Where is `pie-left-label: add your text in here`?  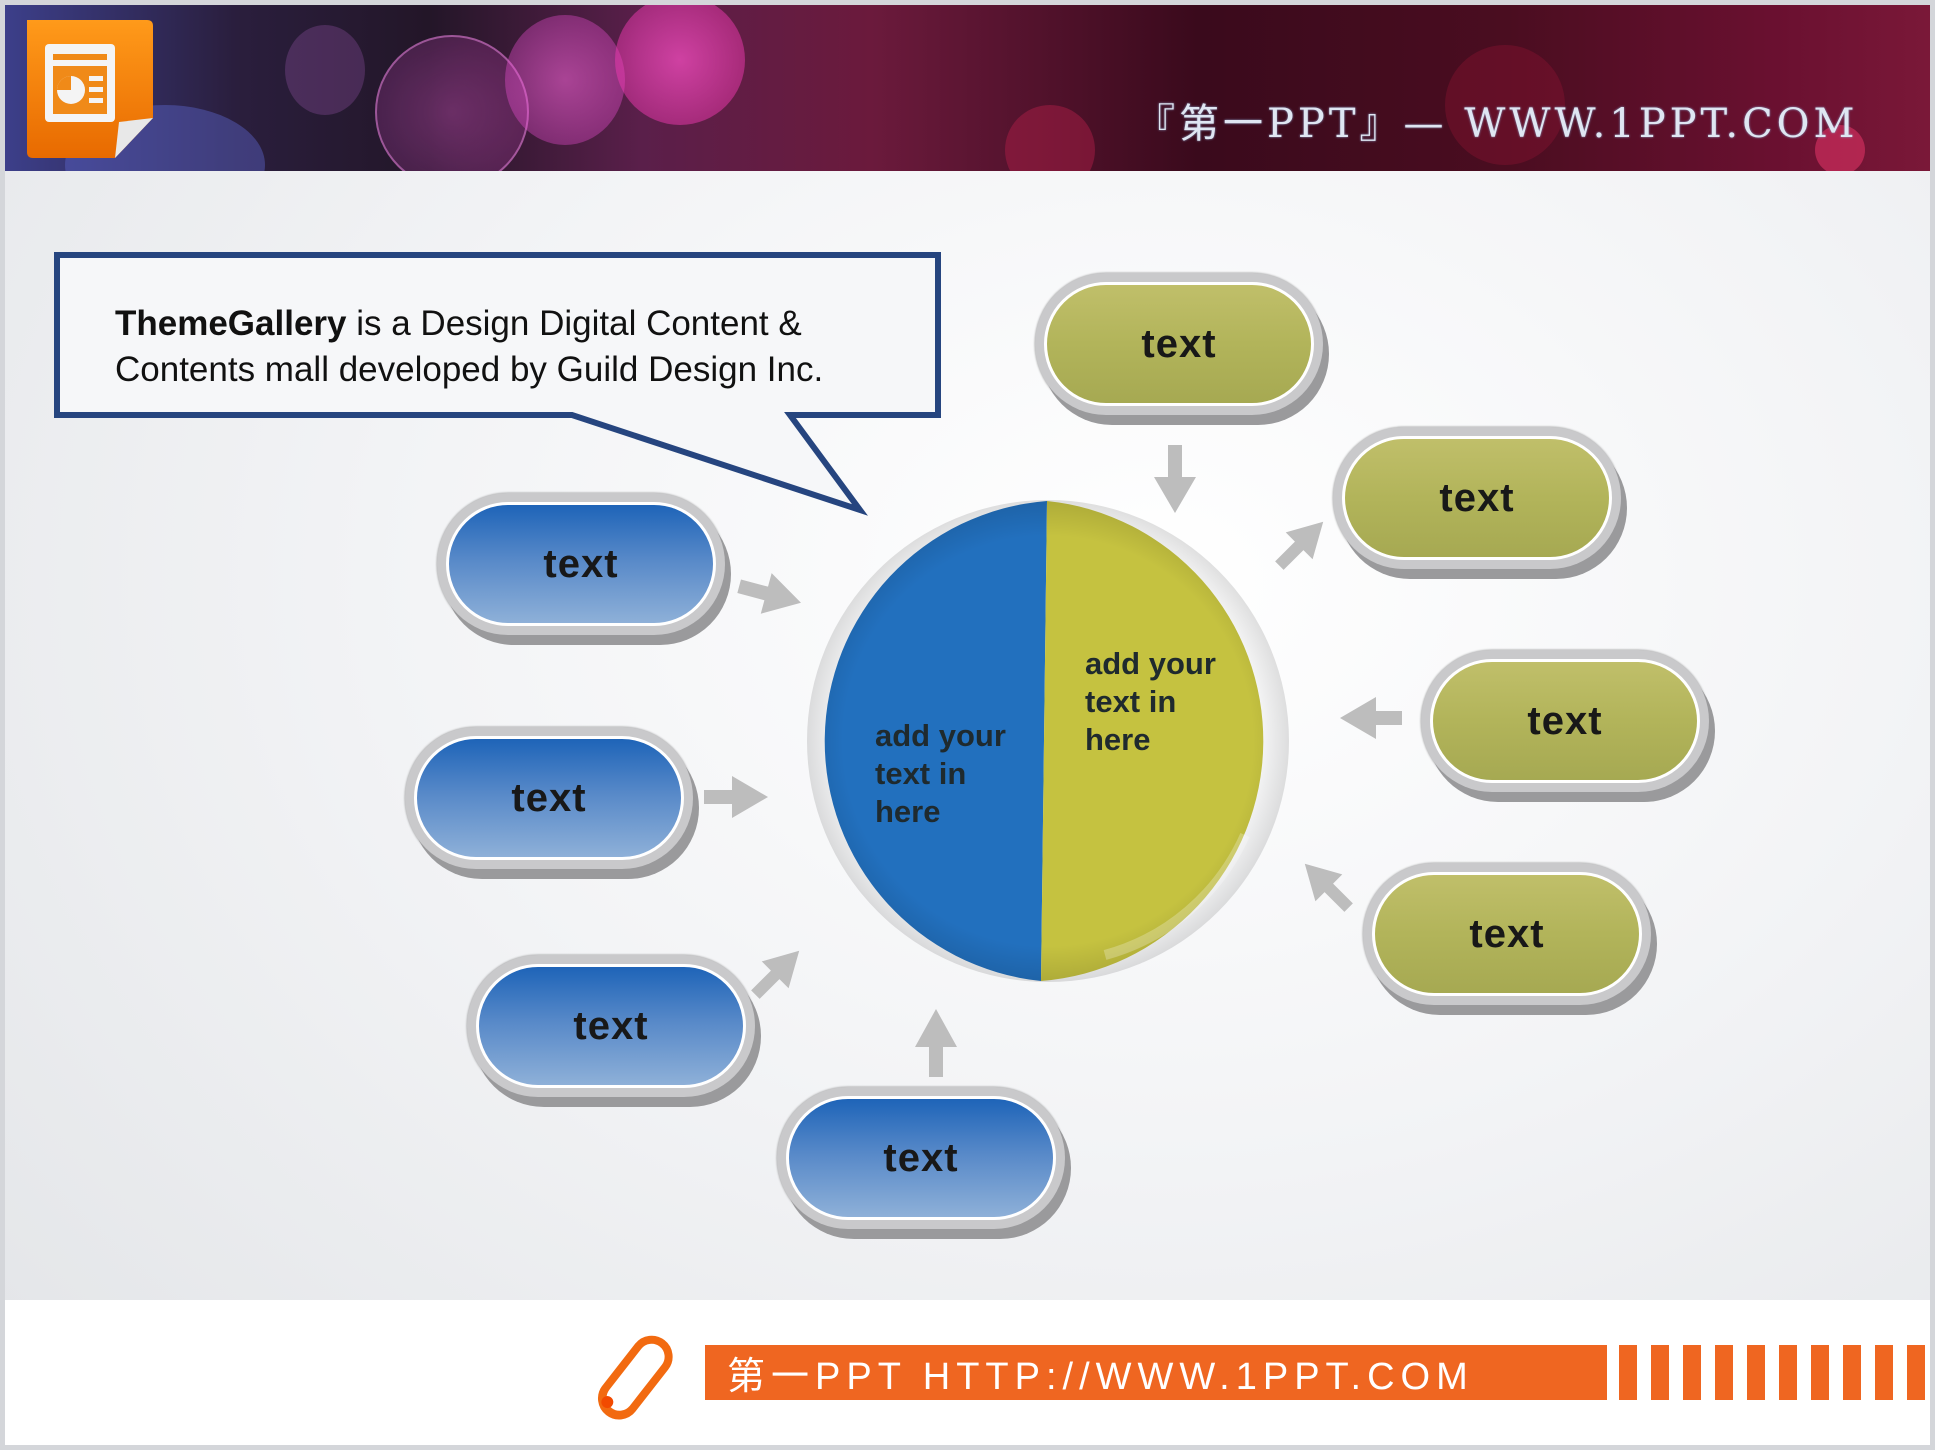
pie-left-label: add your text in here is located at coordinates (940, 773).